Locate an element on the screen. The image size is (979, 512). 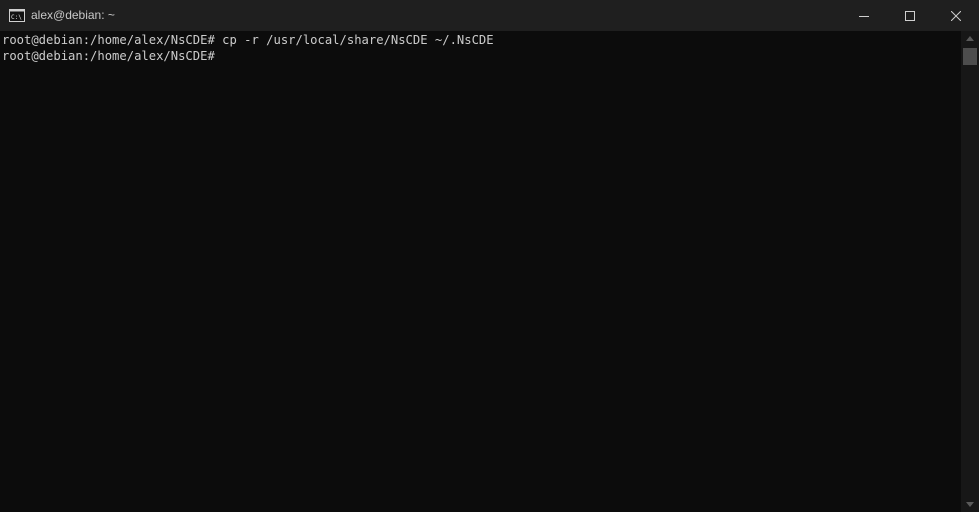
close-icon is located at coordinates (956, 15).